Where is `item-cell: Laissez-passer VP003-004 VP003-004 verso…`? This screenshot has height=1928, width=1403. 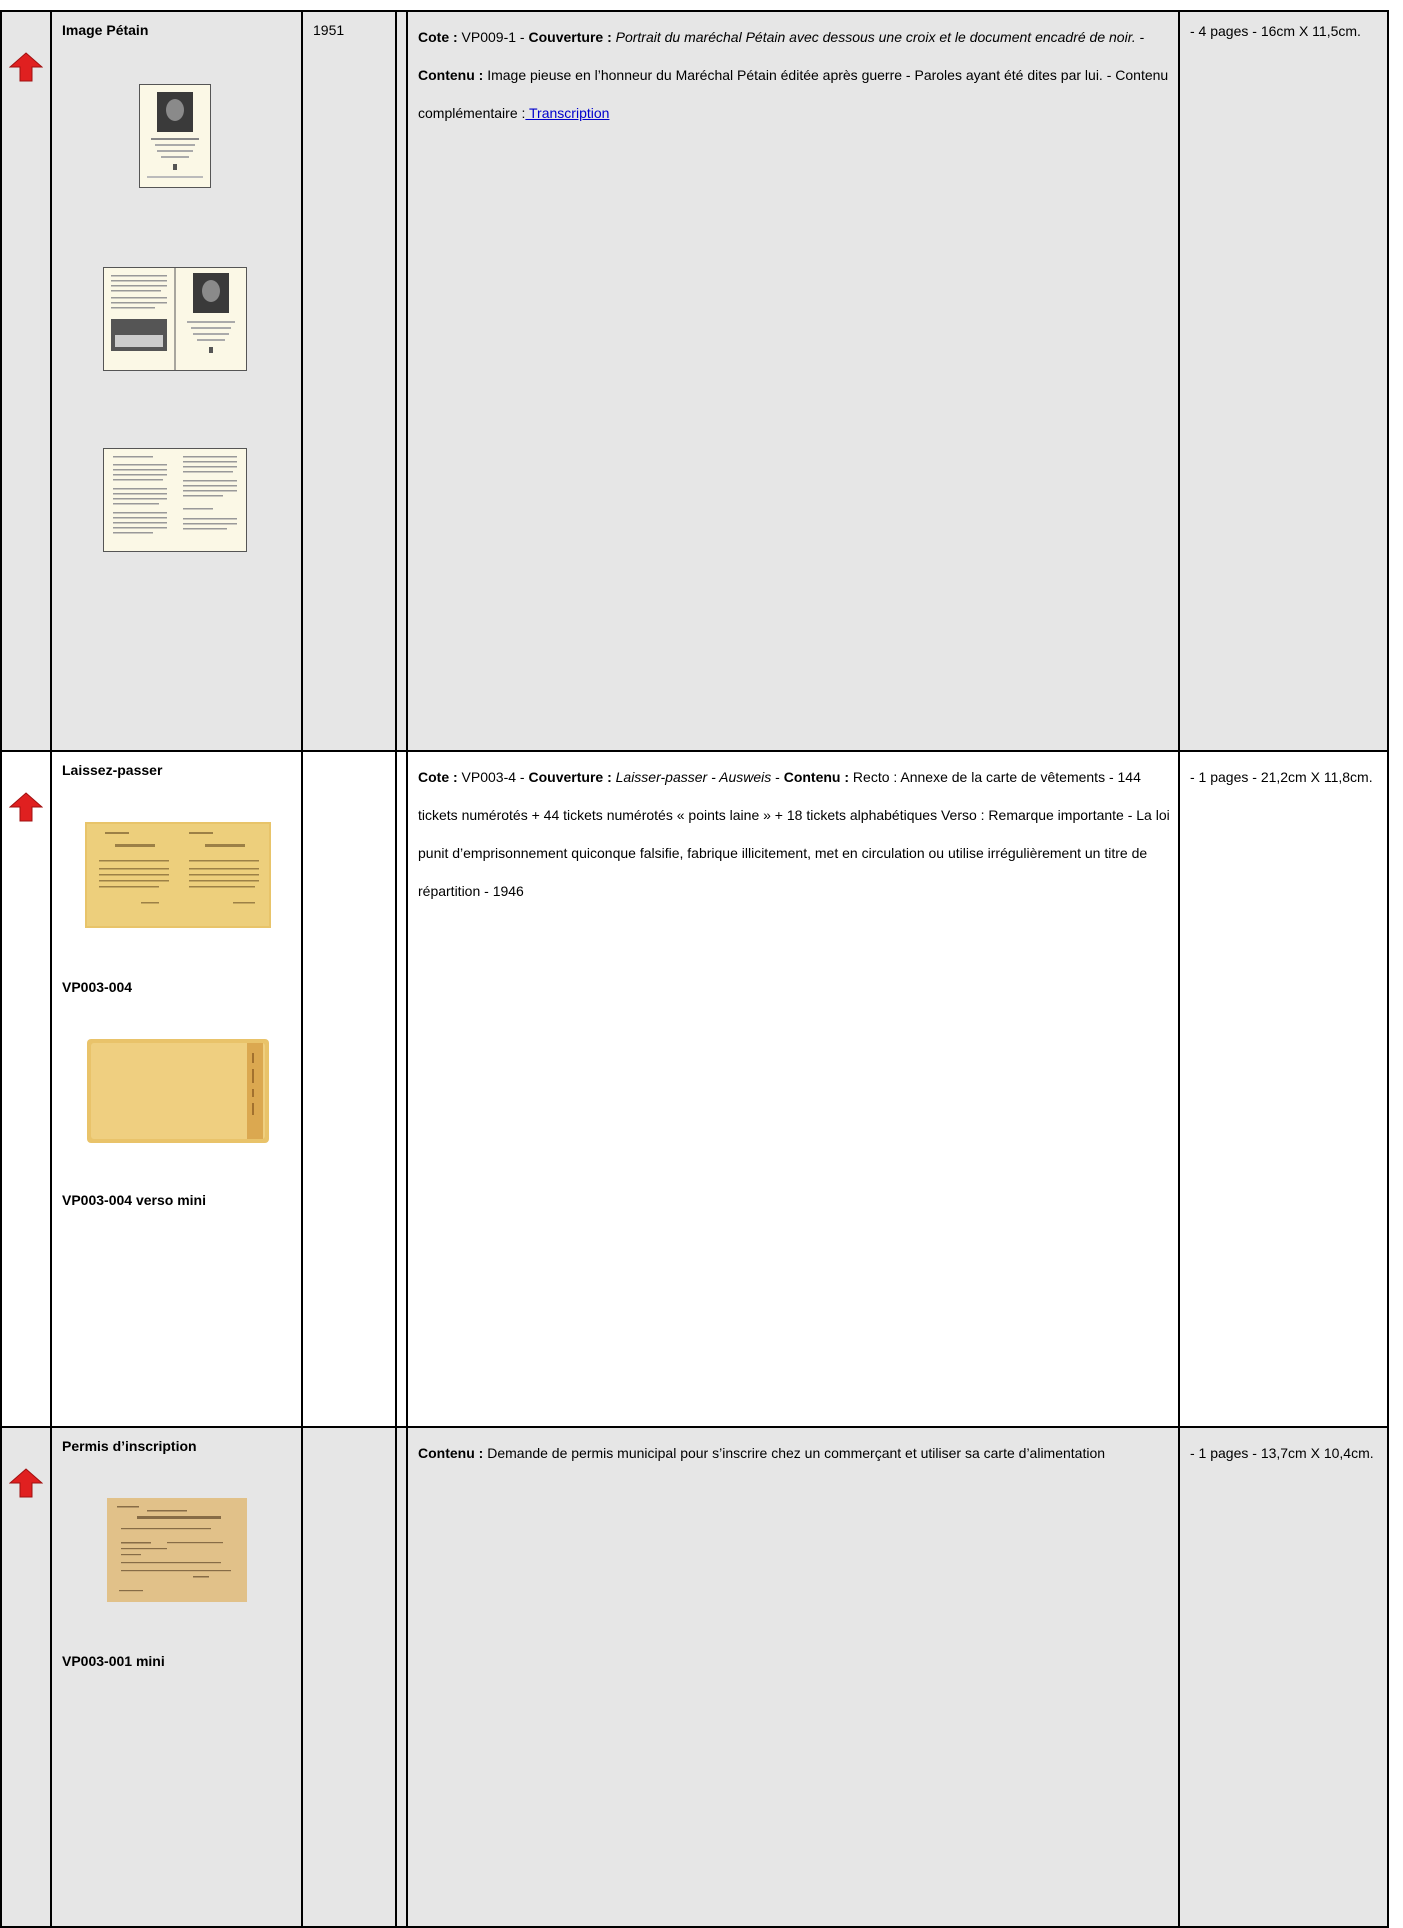 item-cell: Laissez-passer VP003-004 VP003-004 verso… is located at coordinates (176, 1089).